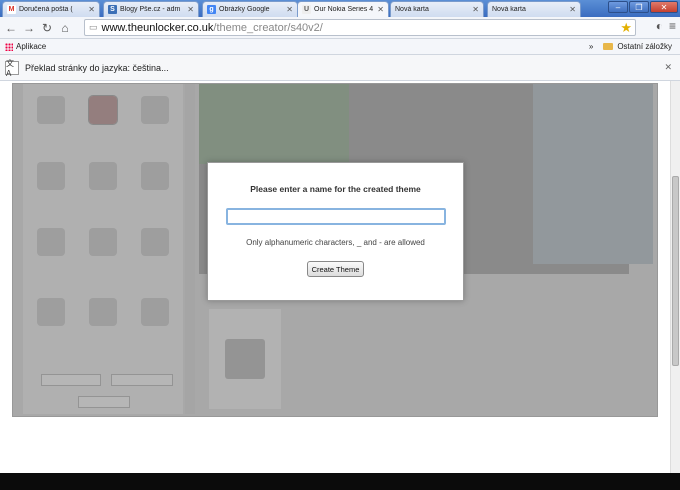 The image size is (680, 490). I want to click on back-icon: ←, so click(11, 28).